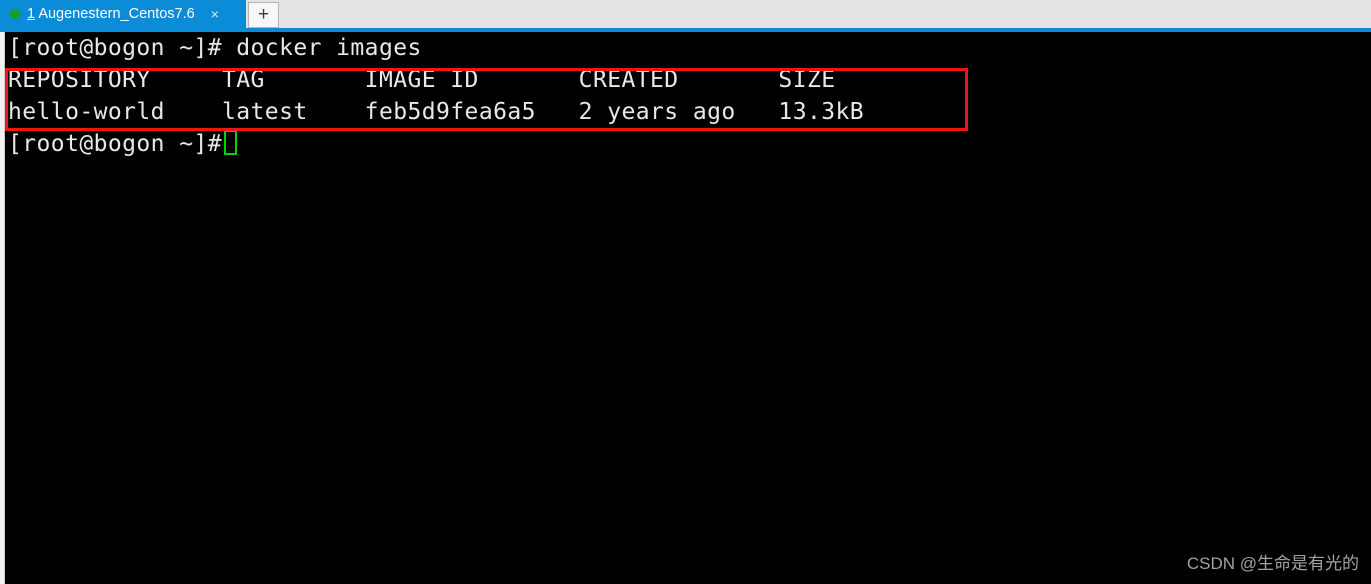  I want to click on tab-status-dot, so click(15, 14).